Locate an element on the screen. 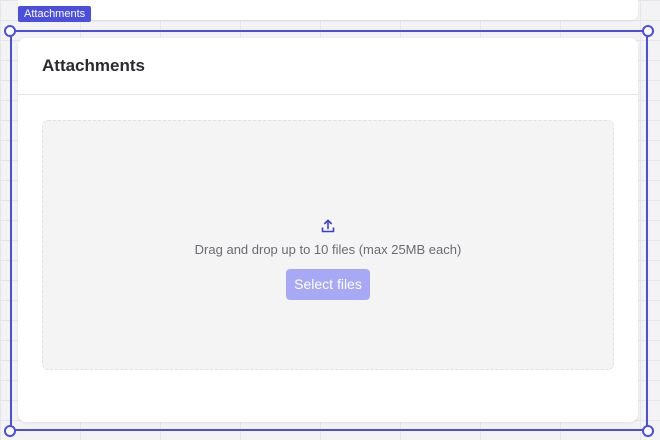  panel-header: Attachments is located at coordinates (328, 66).